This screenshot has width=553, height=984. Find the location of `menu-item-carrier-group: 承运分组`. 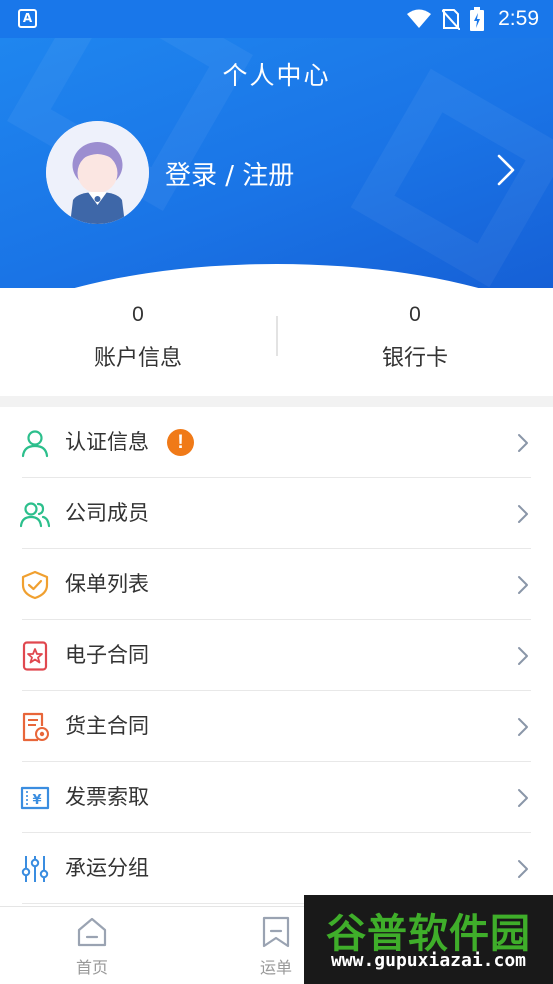

menu-item-carrier-group: 承运分组 is located at coordinates (276, 868).